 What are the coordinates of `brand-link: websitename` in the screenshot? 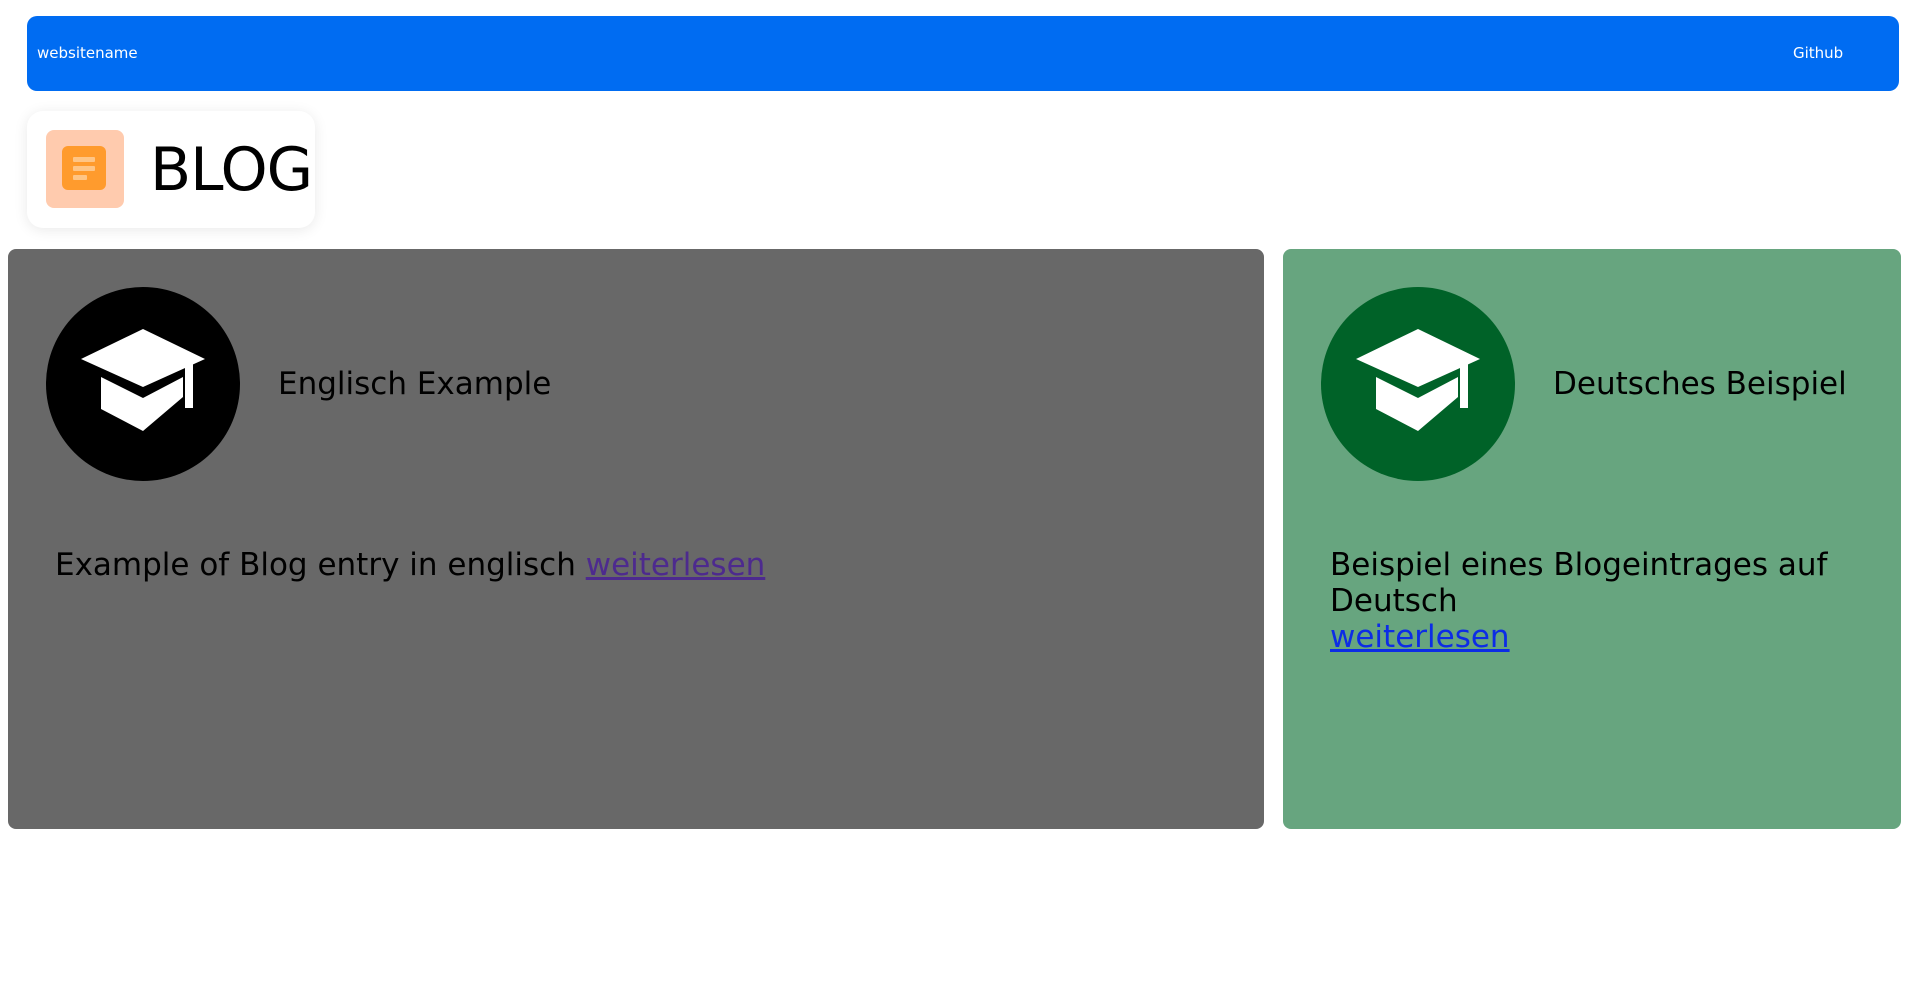 It's located at (87, 53).